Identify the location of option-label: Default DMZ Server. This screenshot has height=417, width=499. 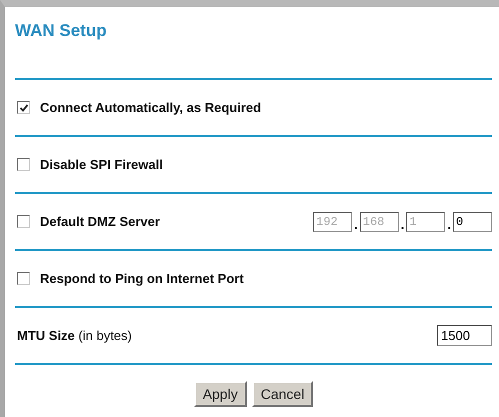
(100, 221).